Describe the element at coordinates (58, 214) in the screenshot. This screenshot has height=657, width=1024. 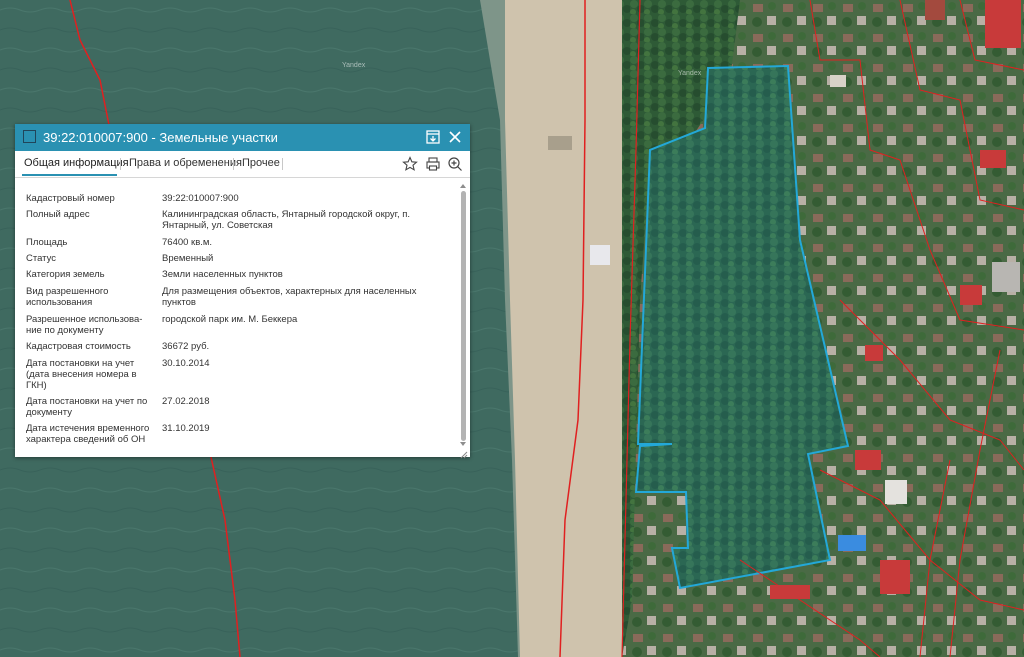
I see `row-label: Полный адрес` at that location.